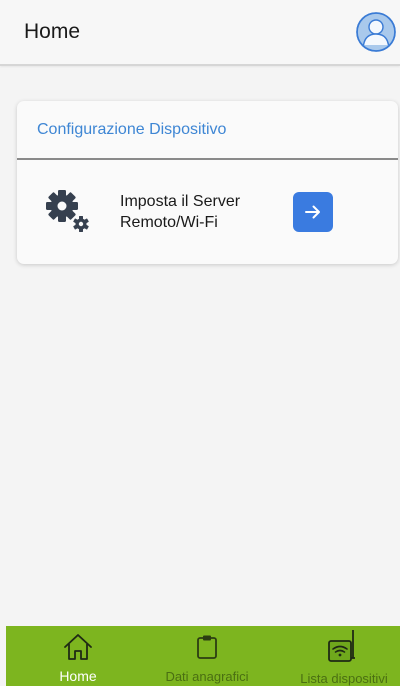 This screenshot has height=686, width=400. I want to click on nav-item-dati-anagrafici: Dati anagrafici, so click(207, 656).